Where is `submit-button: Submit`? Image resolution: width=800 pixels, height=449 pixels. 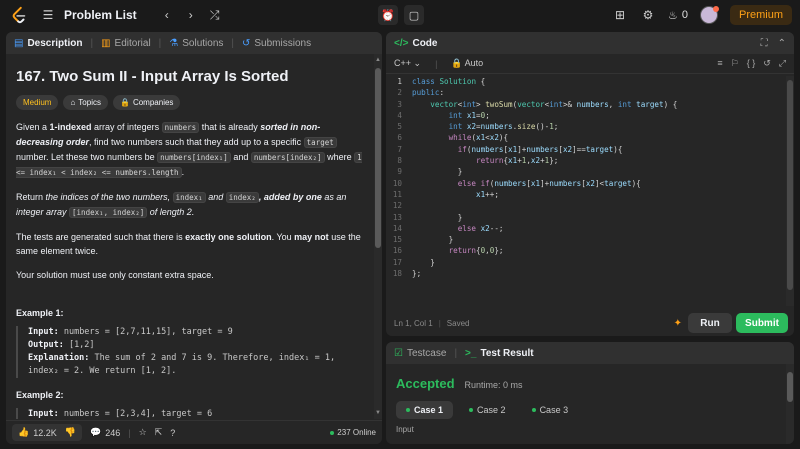 submit-button: Submit is located at coordinates (762, 323).